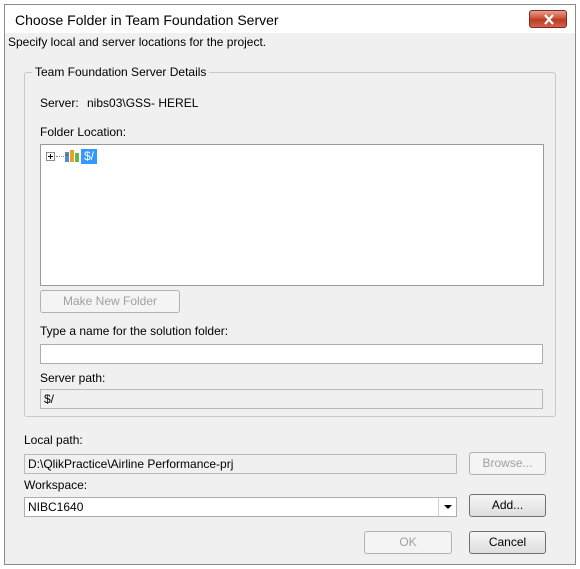 This screenshot has width=580, height=569. I want to click on chevron-down-icon, so click(447, 507).